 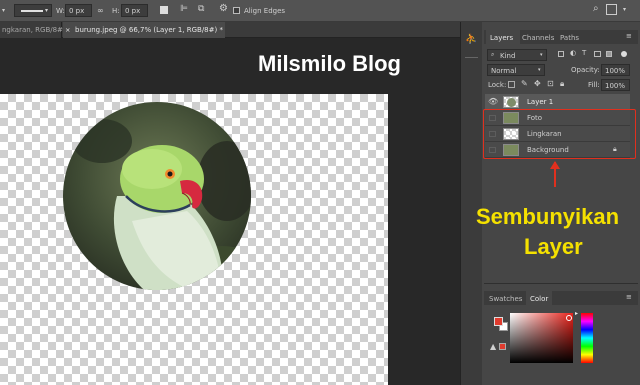 I want to click on tab-paths: Paths, so click(x=569, y=38).